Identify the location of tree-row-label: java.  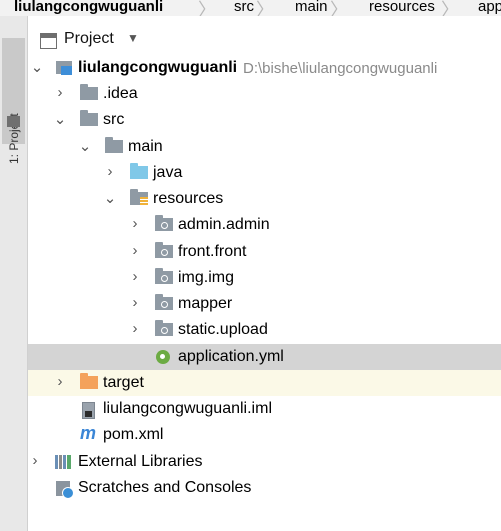
(168, 172).